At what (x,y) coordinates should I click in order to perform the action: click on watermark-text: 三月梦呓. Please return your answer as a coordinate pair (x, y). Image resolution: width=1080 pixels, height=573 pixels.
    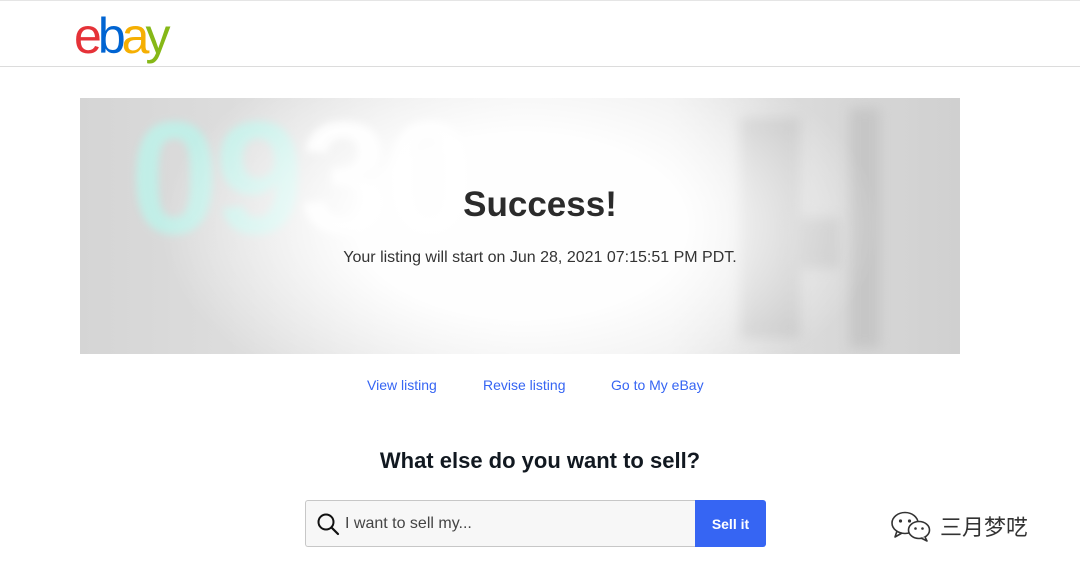
    Looking at the image, I should click on (984, 528).